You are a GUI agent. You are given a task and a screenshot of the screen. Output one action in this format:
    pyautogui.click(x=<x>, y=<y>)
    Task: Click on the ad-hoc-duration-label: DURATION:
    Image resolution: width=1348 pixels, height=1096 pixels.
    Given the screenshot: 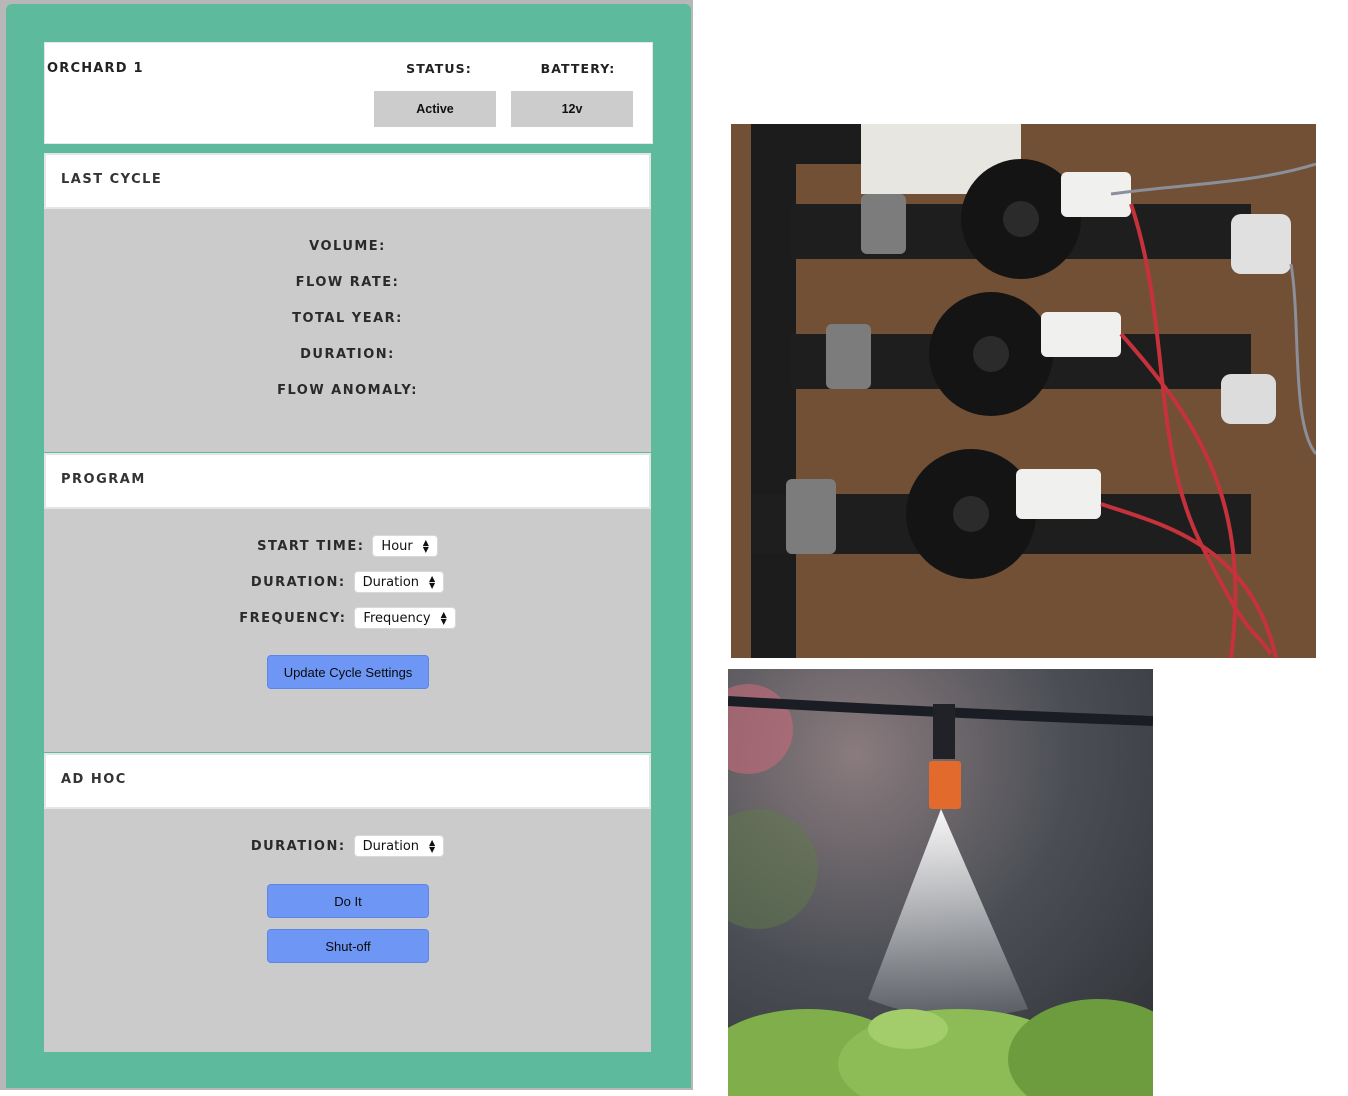 What is the action you would take?
    pyautogui.click(x=298, y=846)
    